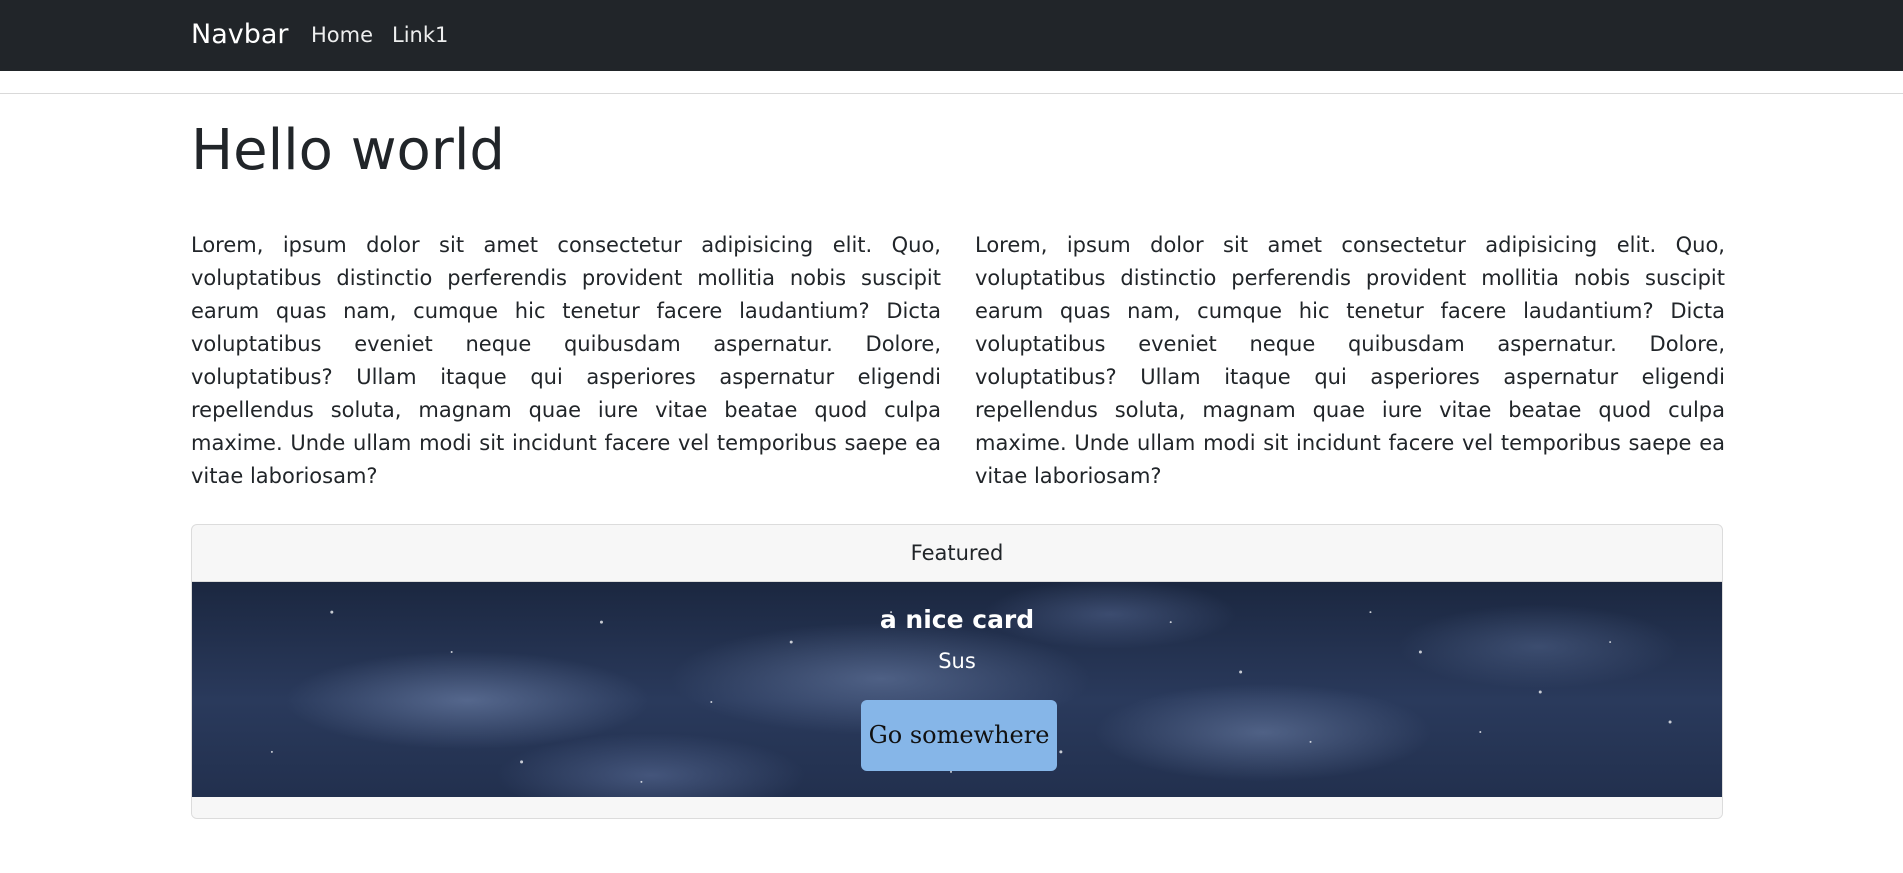 This screenshot has width=1903, height=873. I want to click on page-title: Hello world, so click(348, 150).